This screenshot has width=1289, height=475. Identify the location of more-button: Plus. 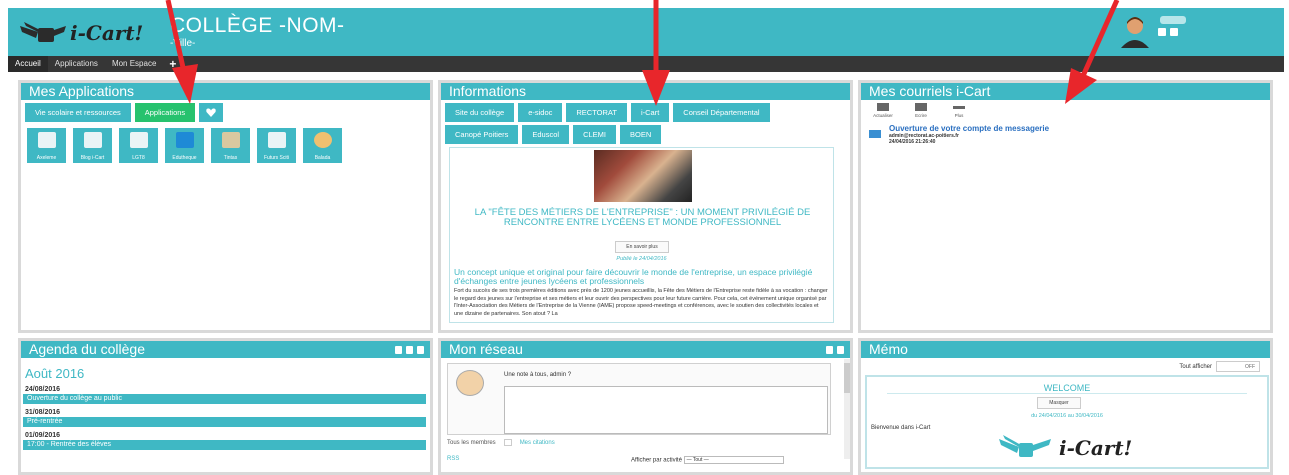
(959, 110).